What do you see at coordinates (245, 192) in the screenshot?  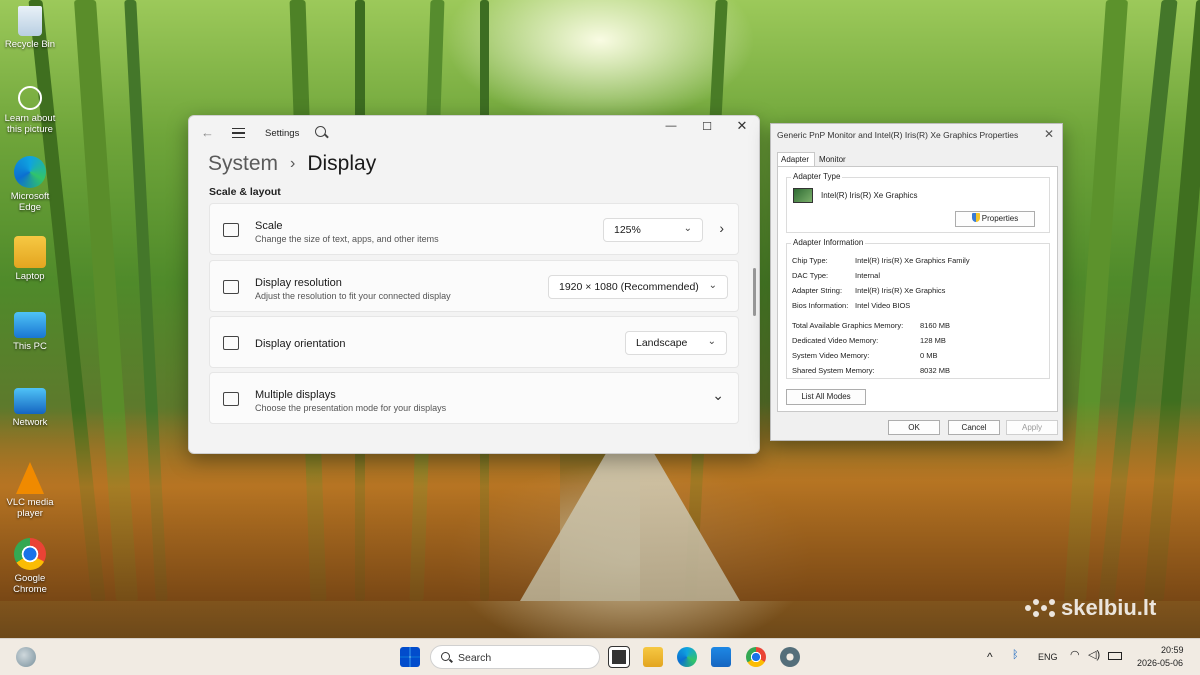 I see `section-heading: Scale & layout` at bounding box center [245, 192].